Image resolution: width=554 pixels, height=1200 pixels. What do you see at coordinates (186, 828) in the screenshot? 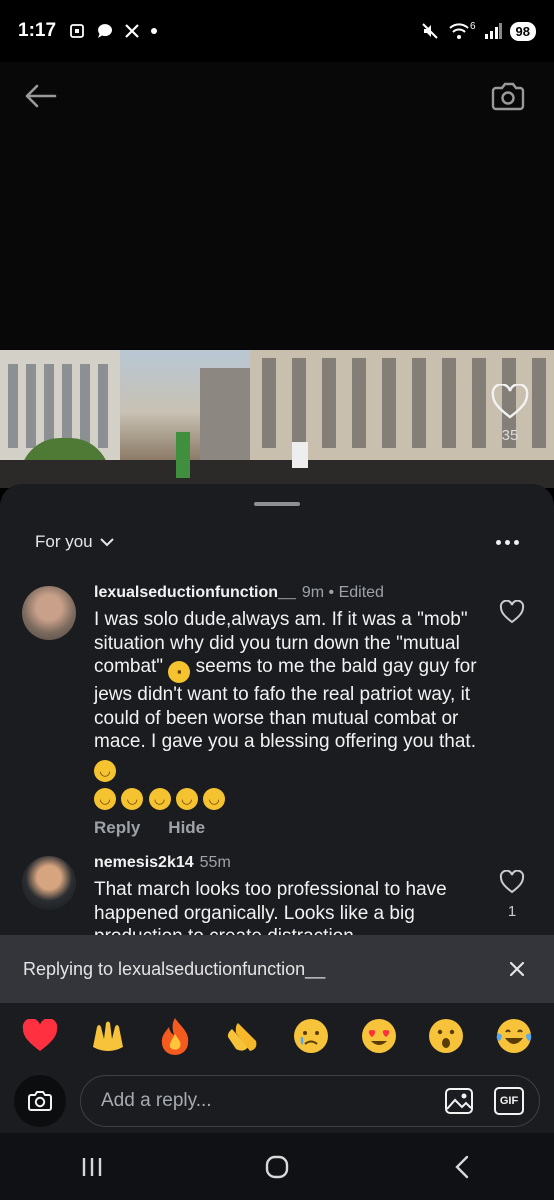
I see `hide-button: Hide` at bounding box center [186, 828].